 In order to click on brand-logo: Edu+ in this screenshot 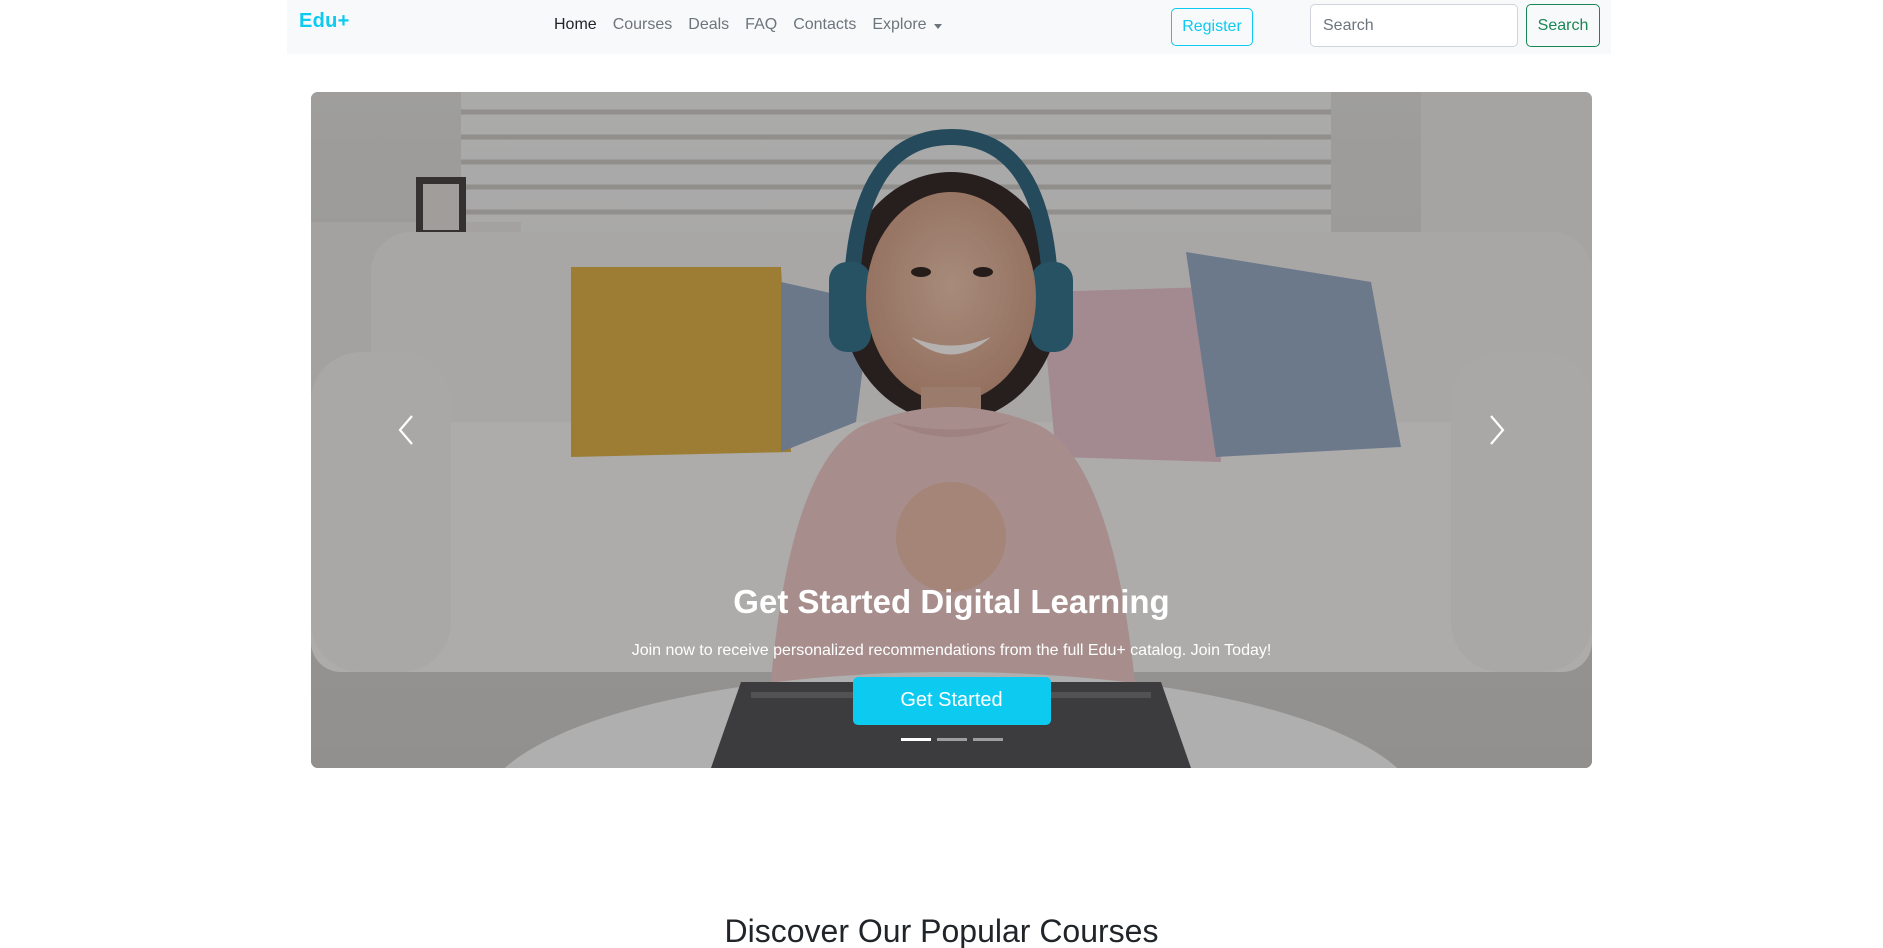, I will do `click(324, 21)`.